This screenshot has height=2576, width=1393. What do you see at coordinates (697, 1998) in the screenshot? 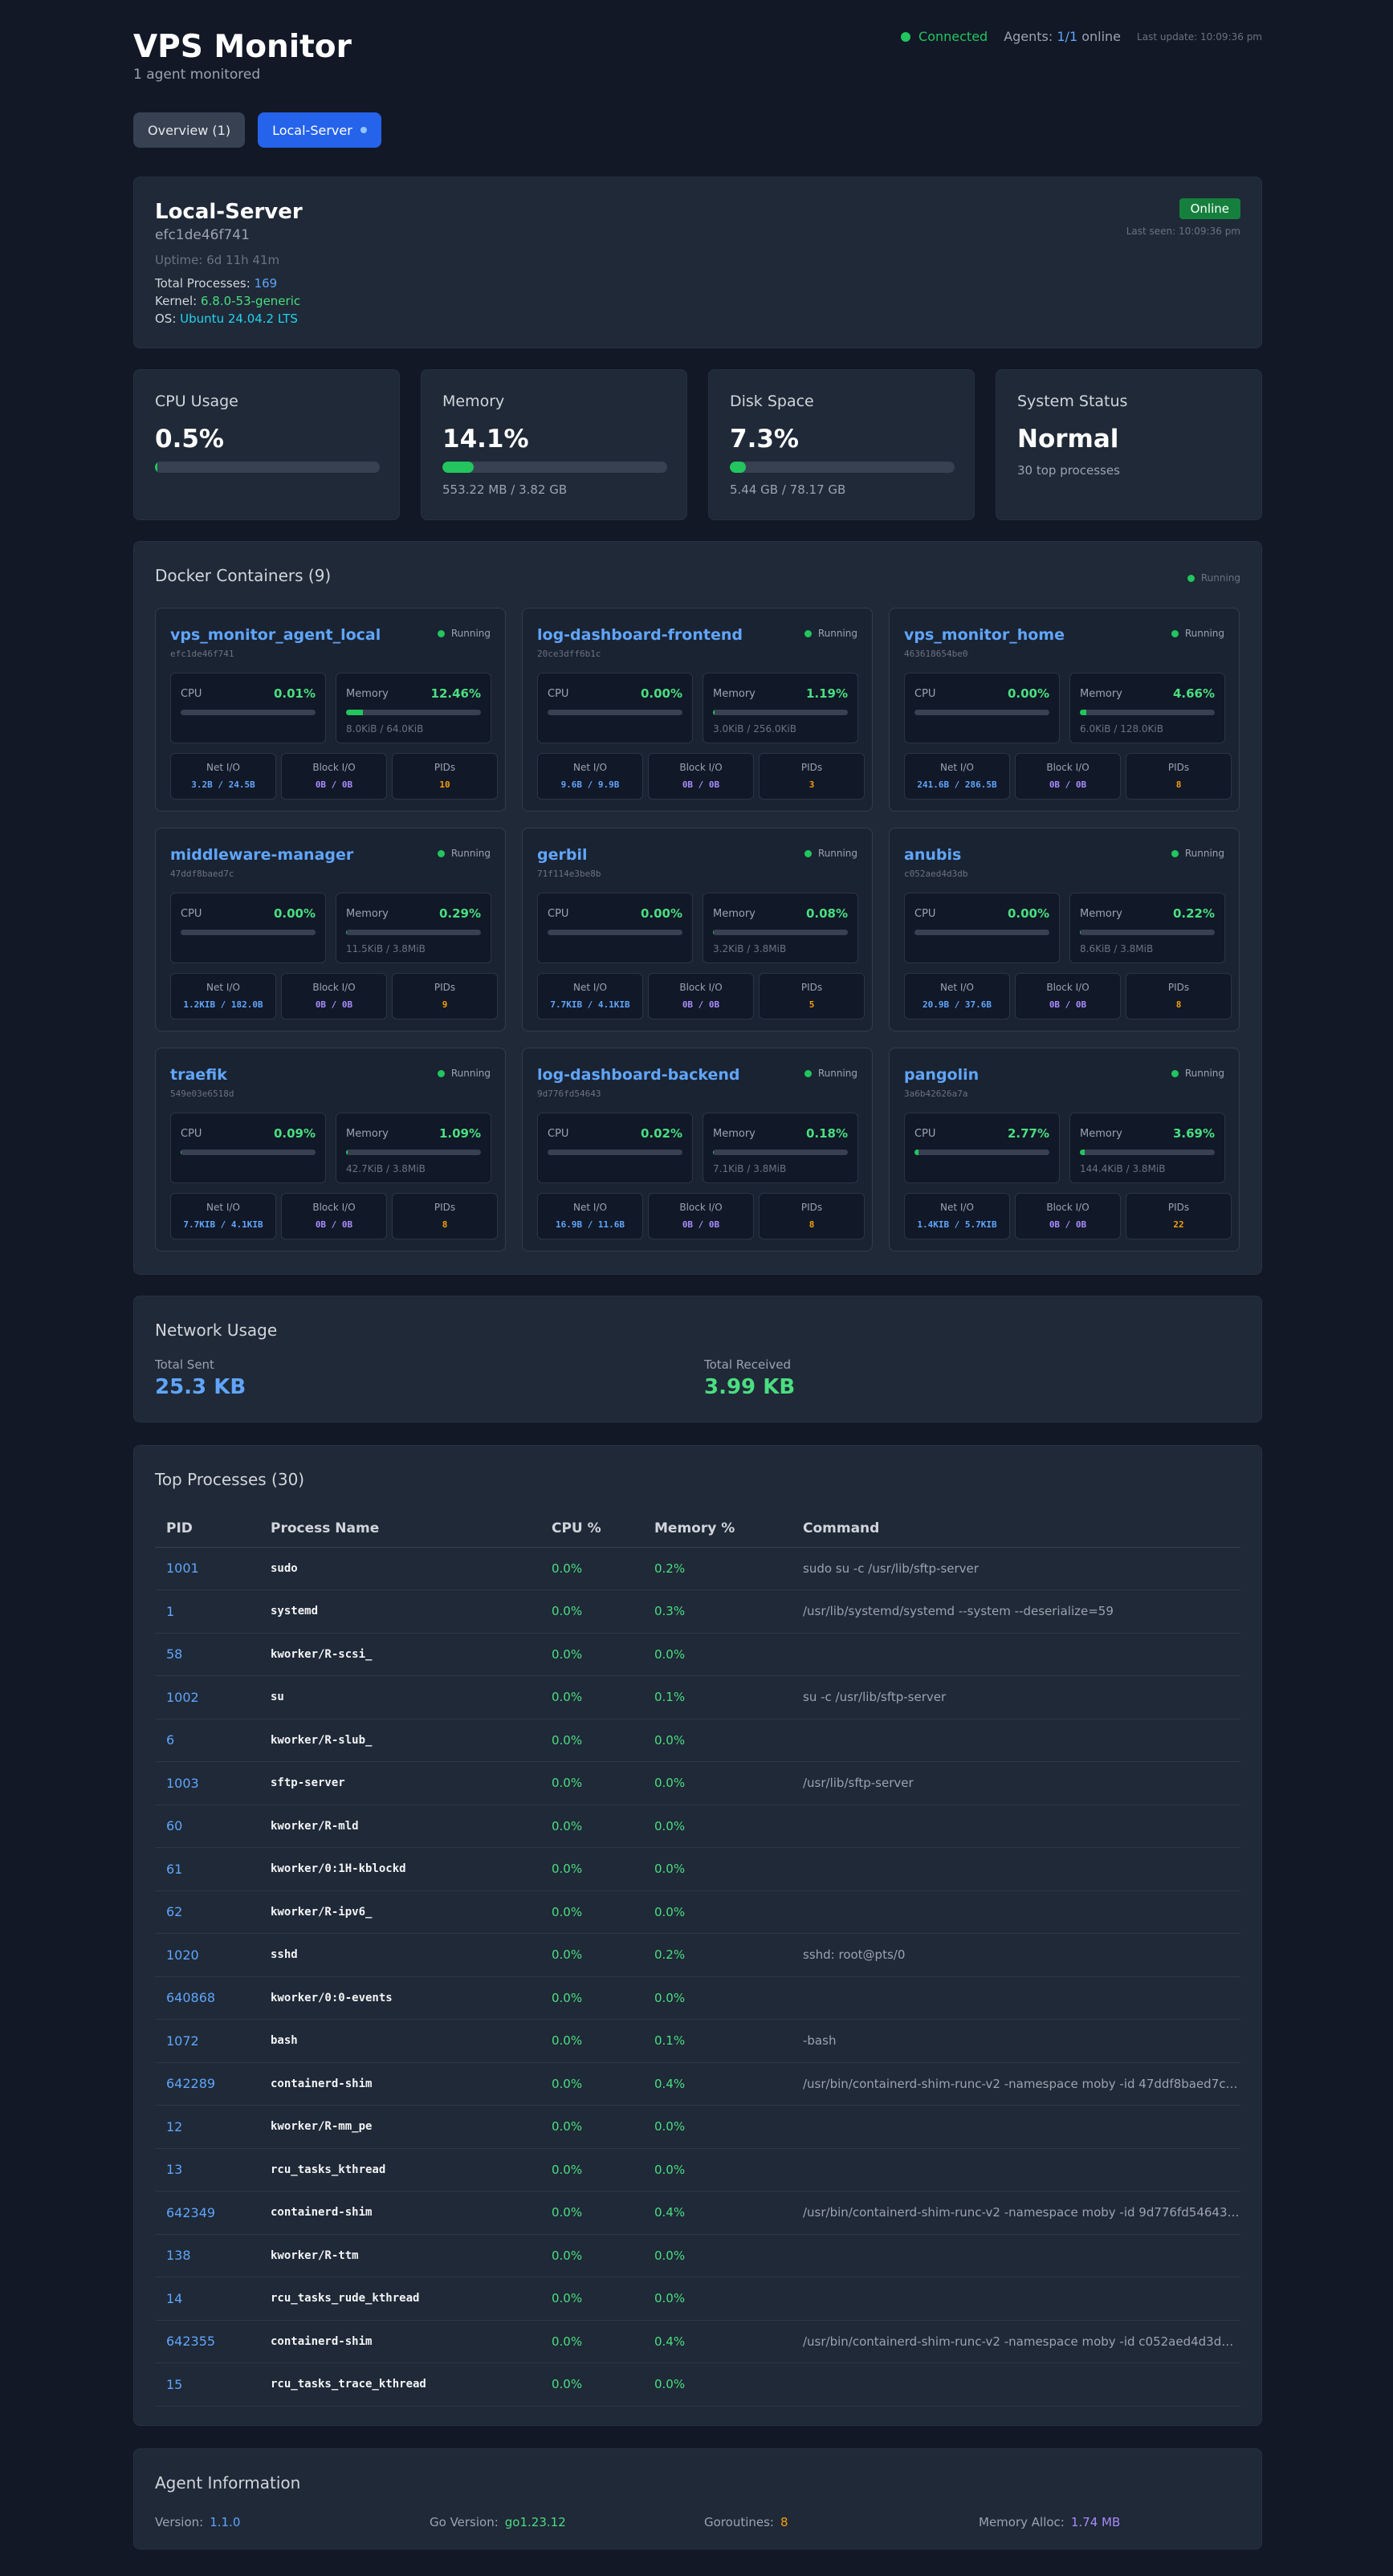
I see `table-row: 640868 kworker/0:0-events 0.0% 0.0%` at bounding box center [697, 1998].